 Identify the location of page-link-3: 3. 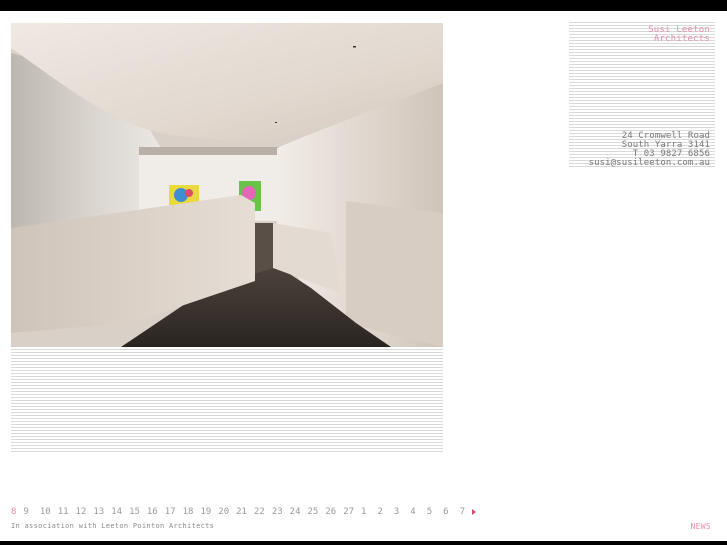
(396, 512).